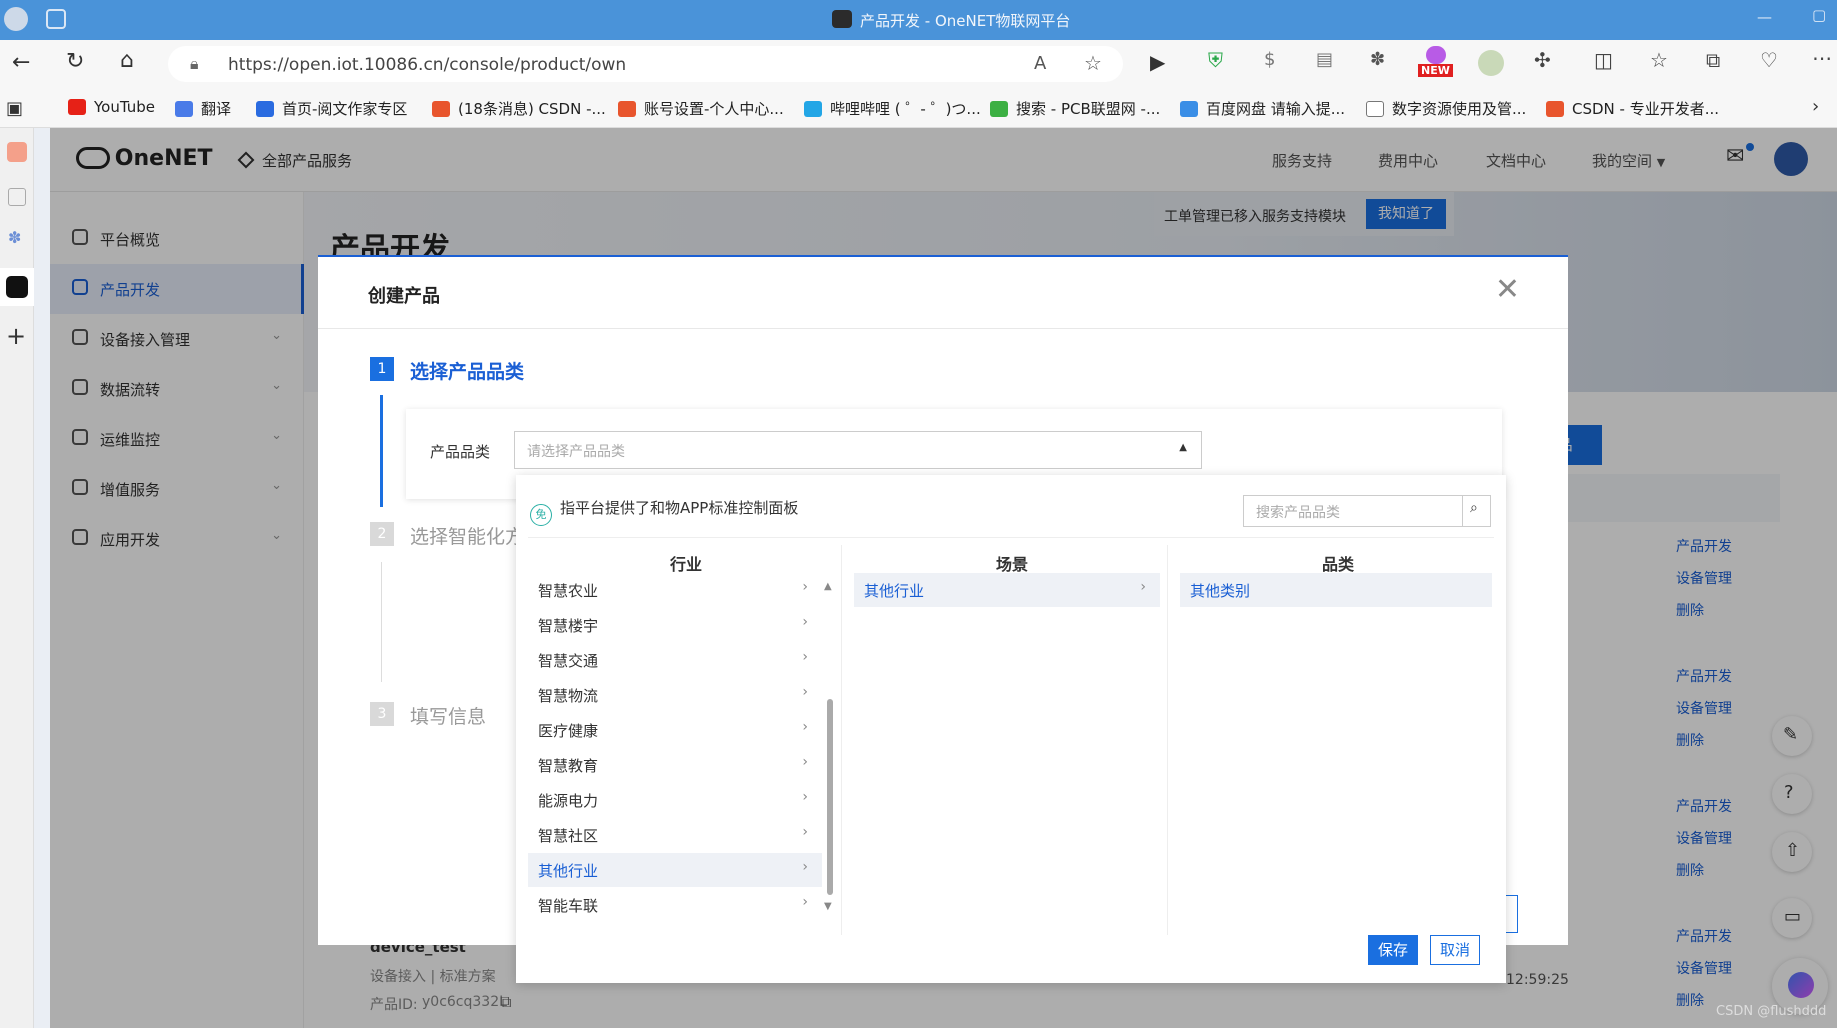  What do you see at coordinates (265, 109) in the screenshot?
I see `pen-icon` at bounding box center [265, 109].